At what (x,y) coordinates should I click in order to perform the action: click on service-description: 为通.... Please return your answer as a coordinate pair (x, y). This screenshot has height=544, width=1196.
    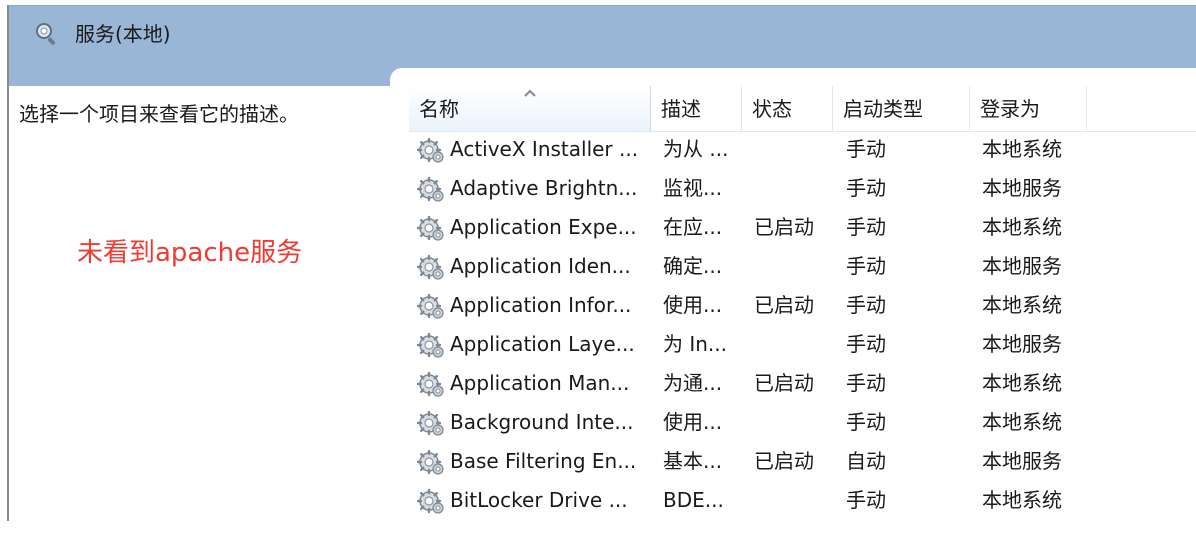
    Looking at the image, I should click on (693, 383).